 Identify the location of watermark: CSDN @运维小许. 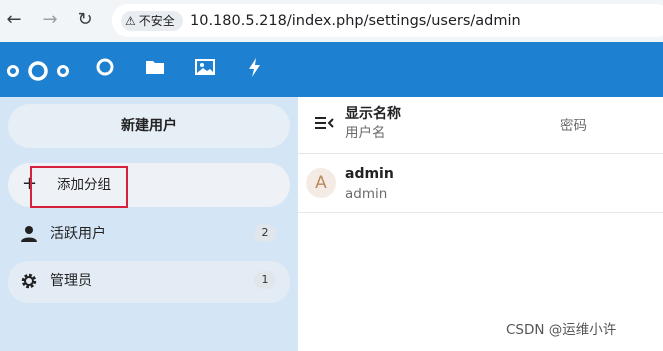
(561, 330).